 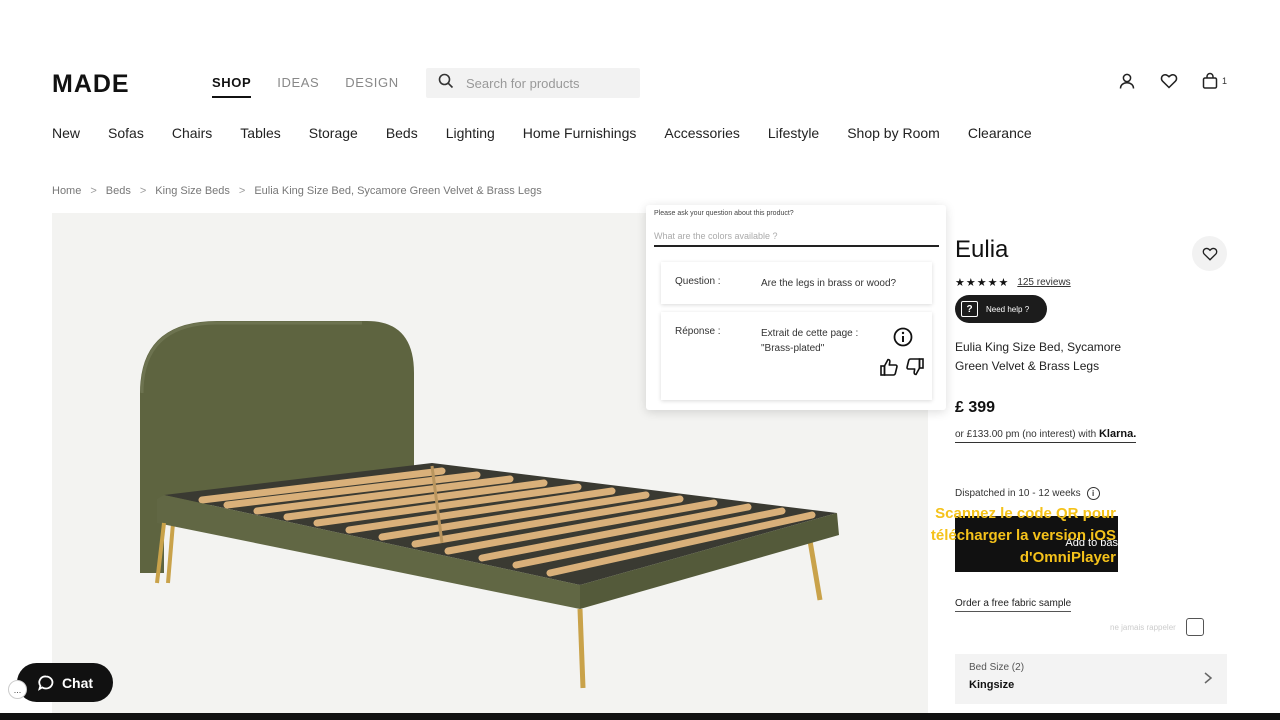 What do you see at coordinates (192, 191) in the screenshot?
I see `breadcrumb-king-size-beds: King Size Beds` at bounding box center [192, 191].